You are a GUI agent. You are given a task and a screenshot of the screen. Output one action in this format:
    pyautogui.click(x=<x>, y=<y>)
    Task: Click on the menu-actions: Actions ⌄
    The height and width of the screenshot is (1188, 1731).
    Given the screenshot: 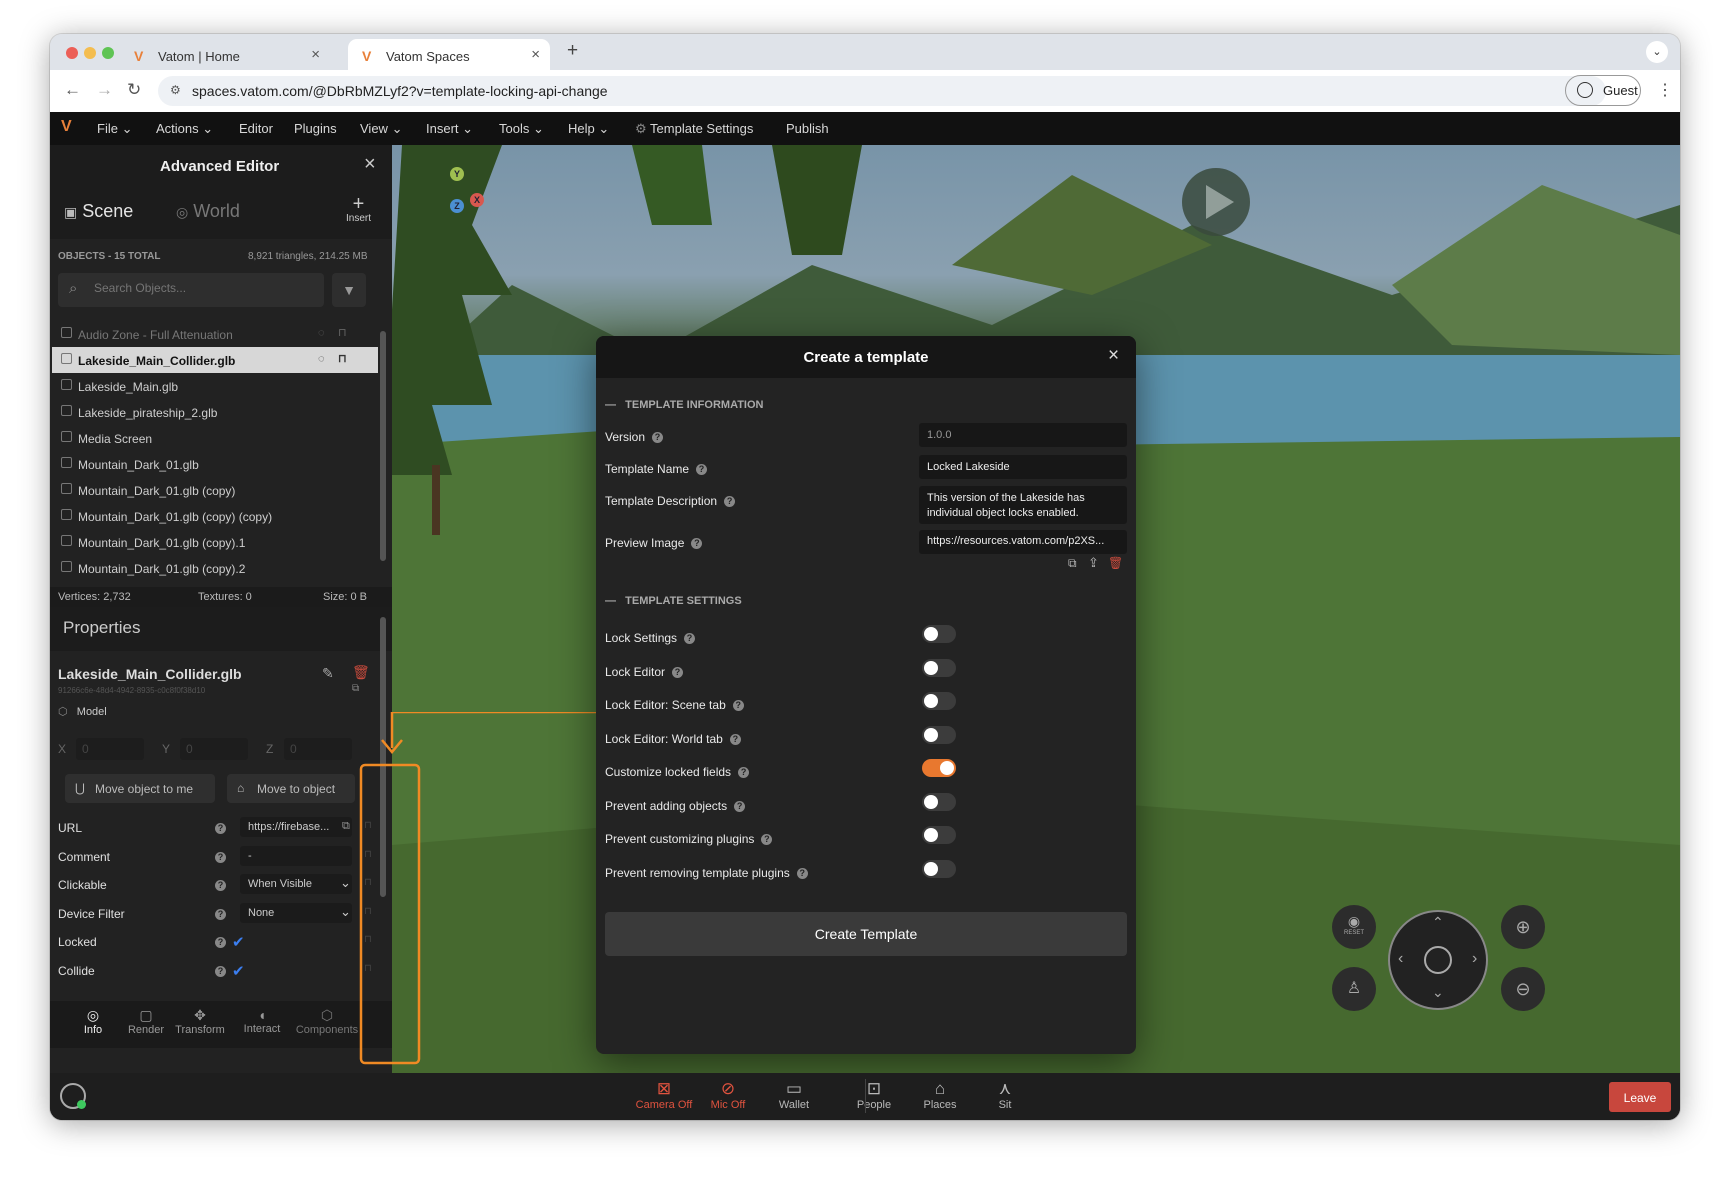 What is the action you would take?
    pyautogui.click(x=184, y=129)
    